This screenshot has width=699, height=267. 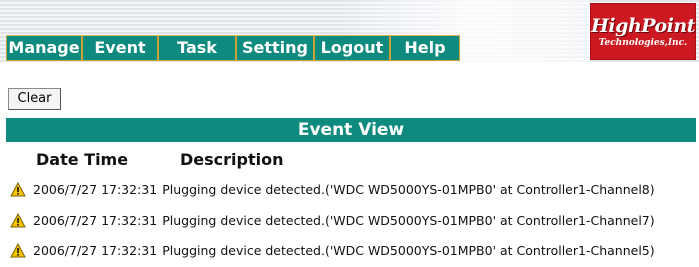 I want to click on highpoint-logo: HighPoint Technologies,Inc., so click(x=643, y=31).